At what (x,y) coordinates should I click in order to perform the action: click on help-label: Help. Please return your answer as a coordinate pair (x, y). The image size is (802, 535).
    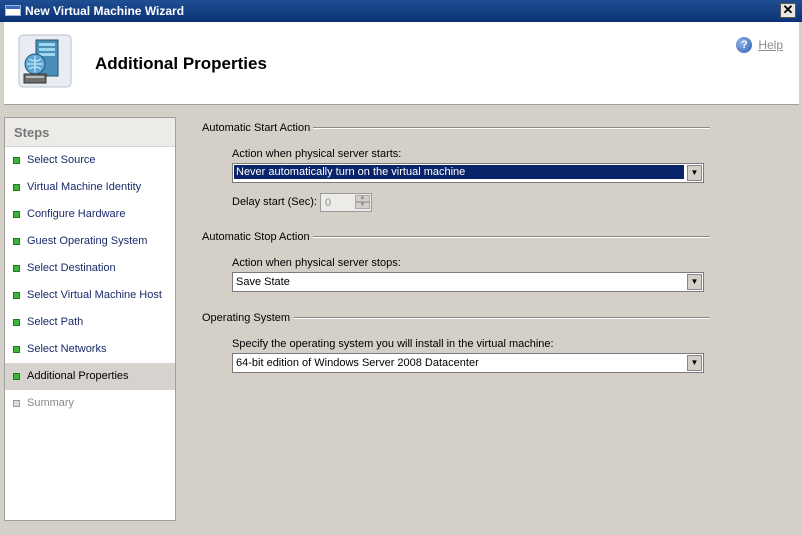
    Looking at the image, I should click on (770, 45).